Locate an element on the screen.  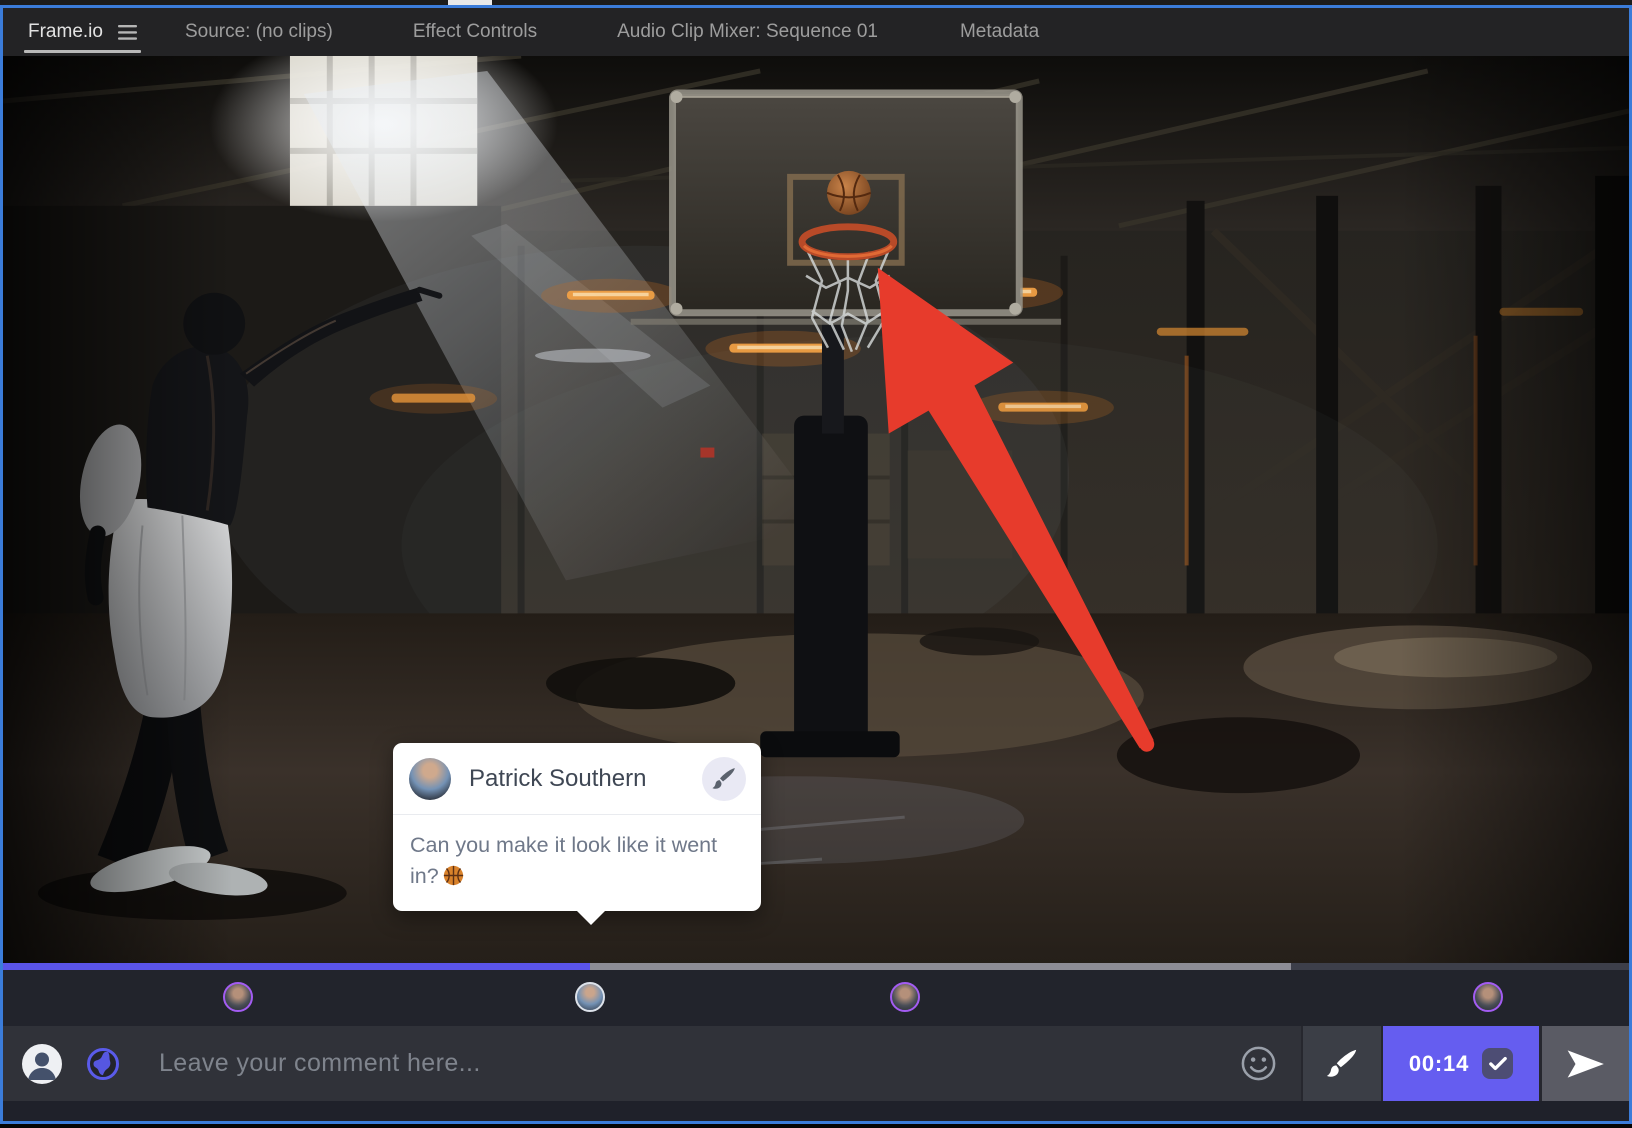
annotation-tool-button is located at coordinates (724, 779).